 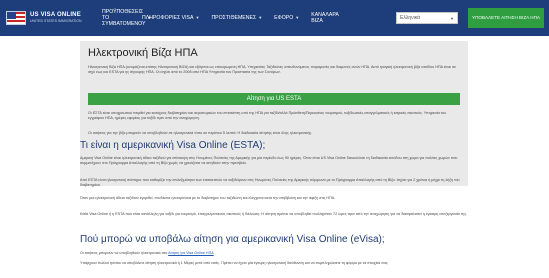 I want to click on nav-label: ΠΡΟΣΤΙΘΕΜΕΝΕΣ, so click(x=234, y=18).